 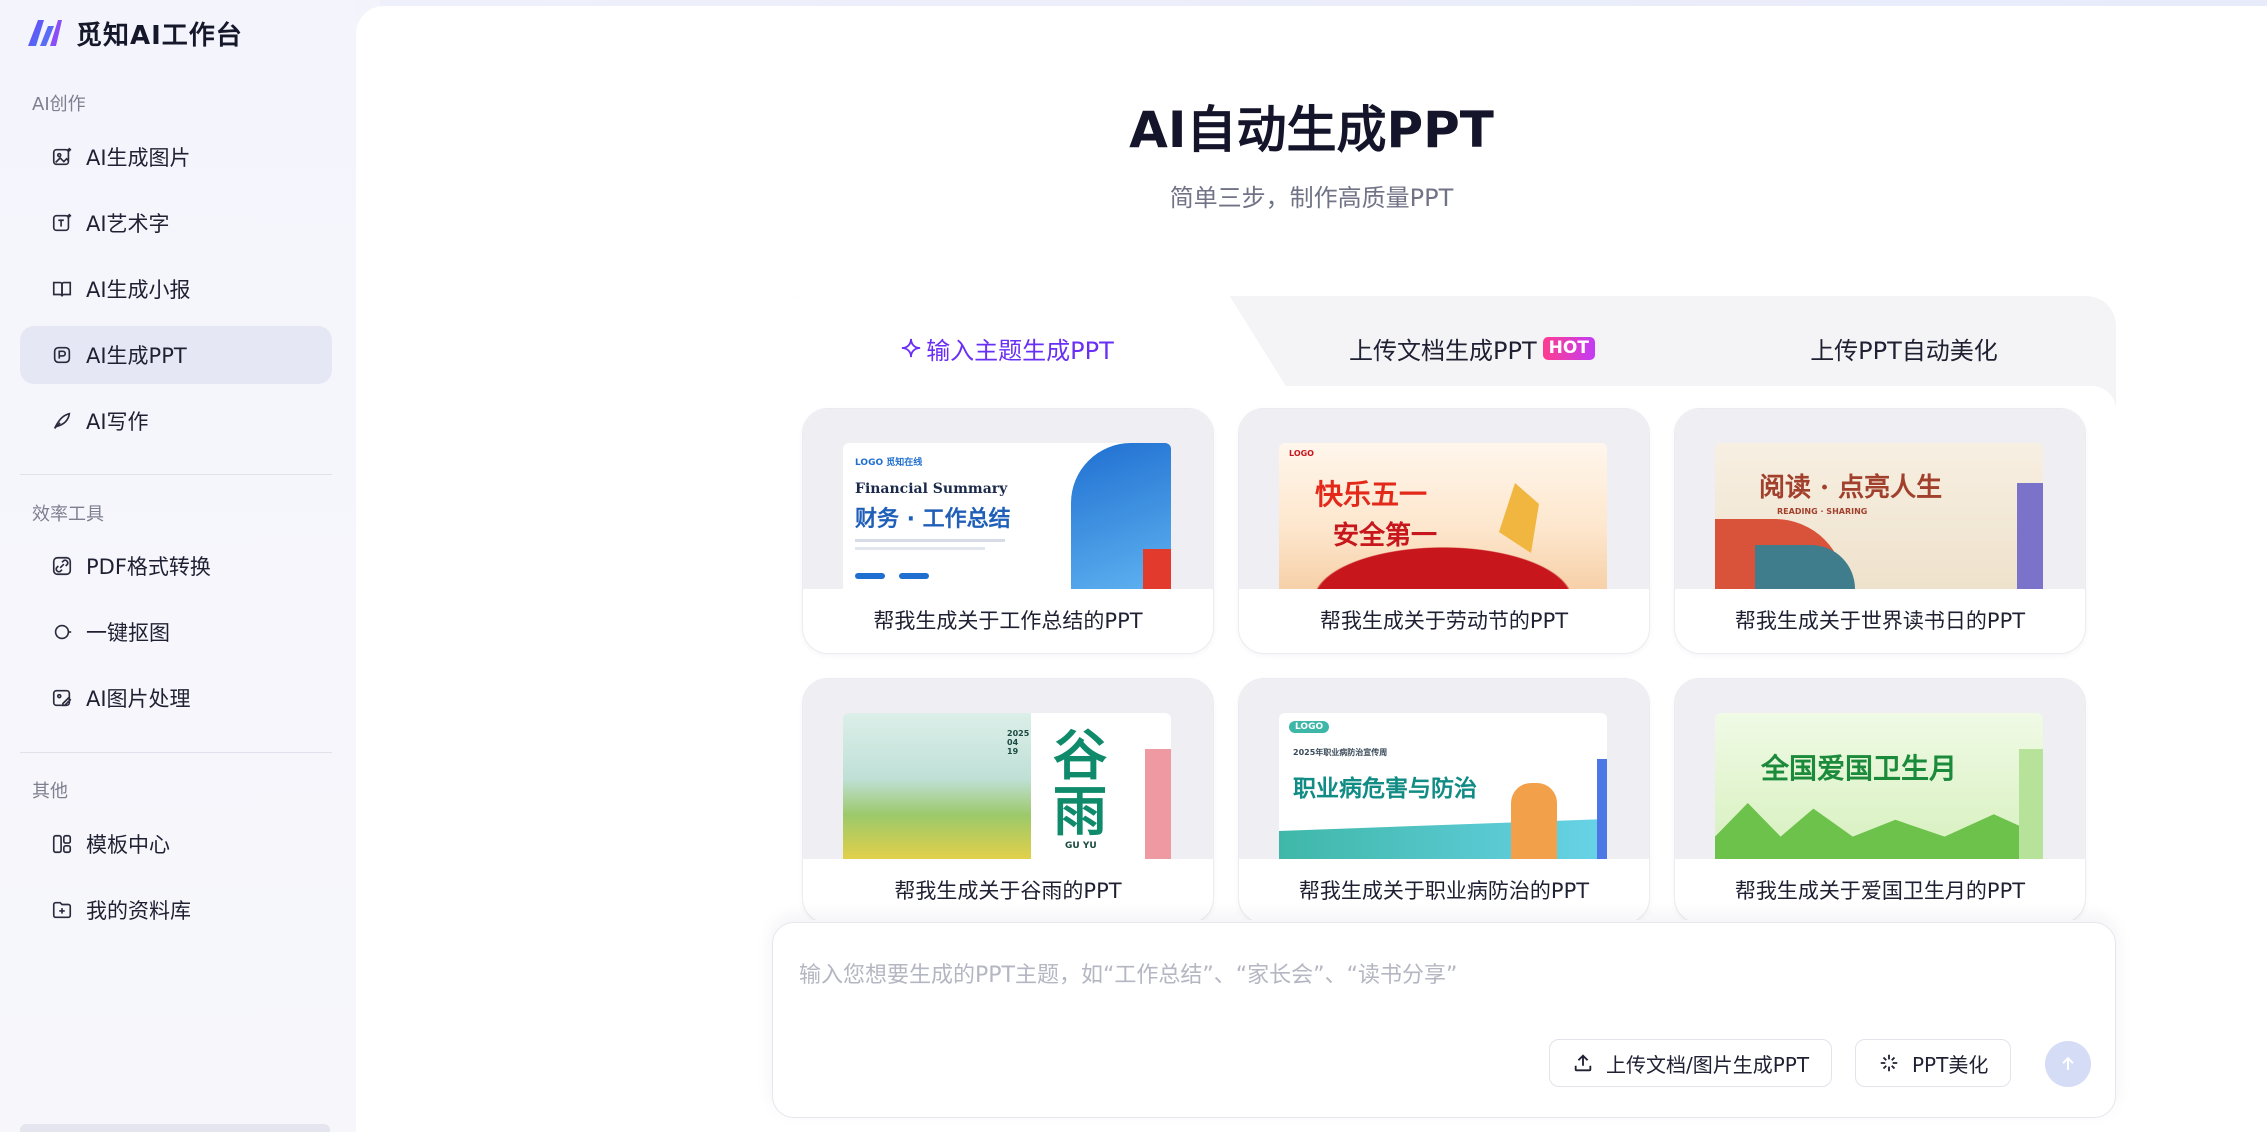 I want to click on sidebar-item-ai-newsletter: AI生成小报, so click(x=176, y=289).